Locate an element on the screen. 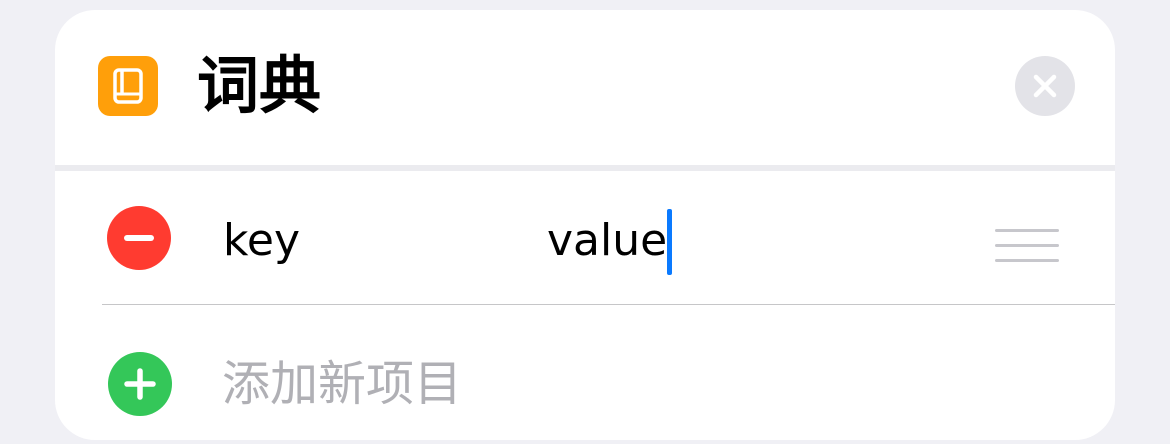 The width and height of the screenshot is (1170, 444). key-field: key is located at coordinates (261, 241).